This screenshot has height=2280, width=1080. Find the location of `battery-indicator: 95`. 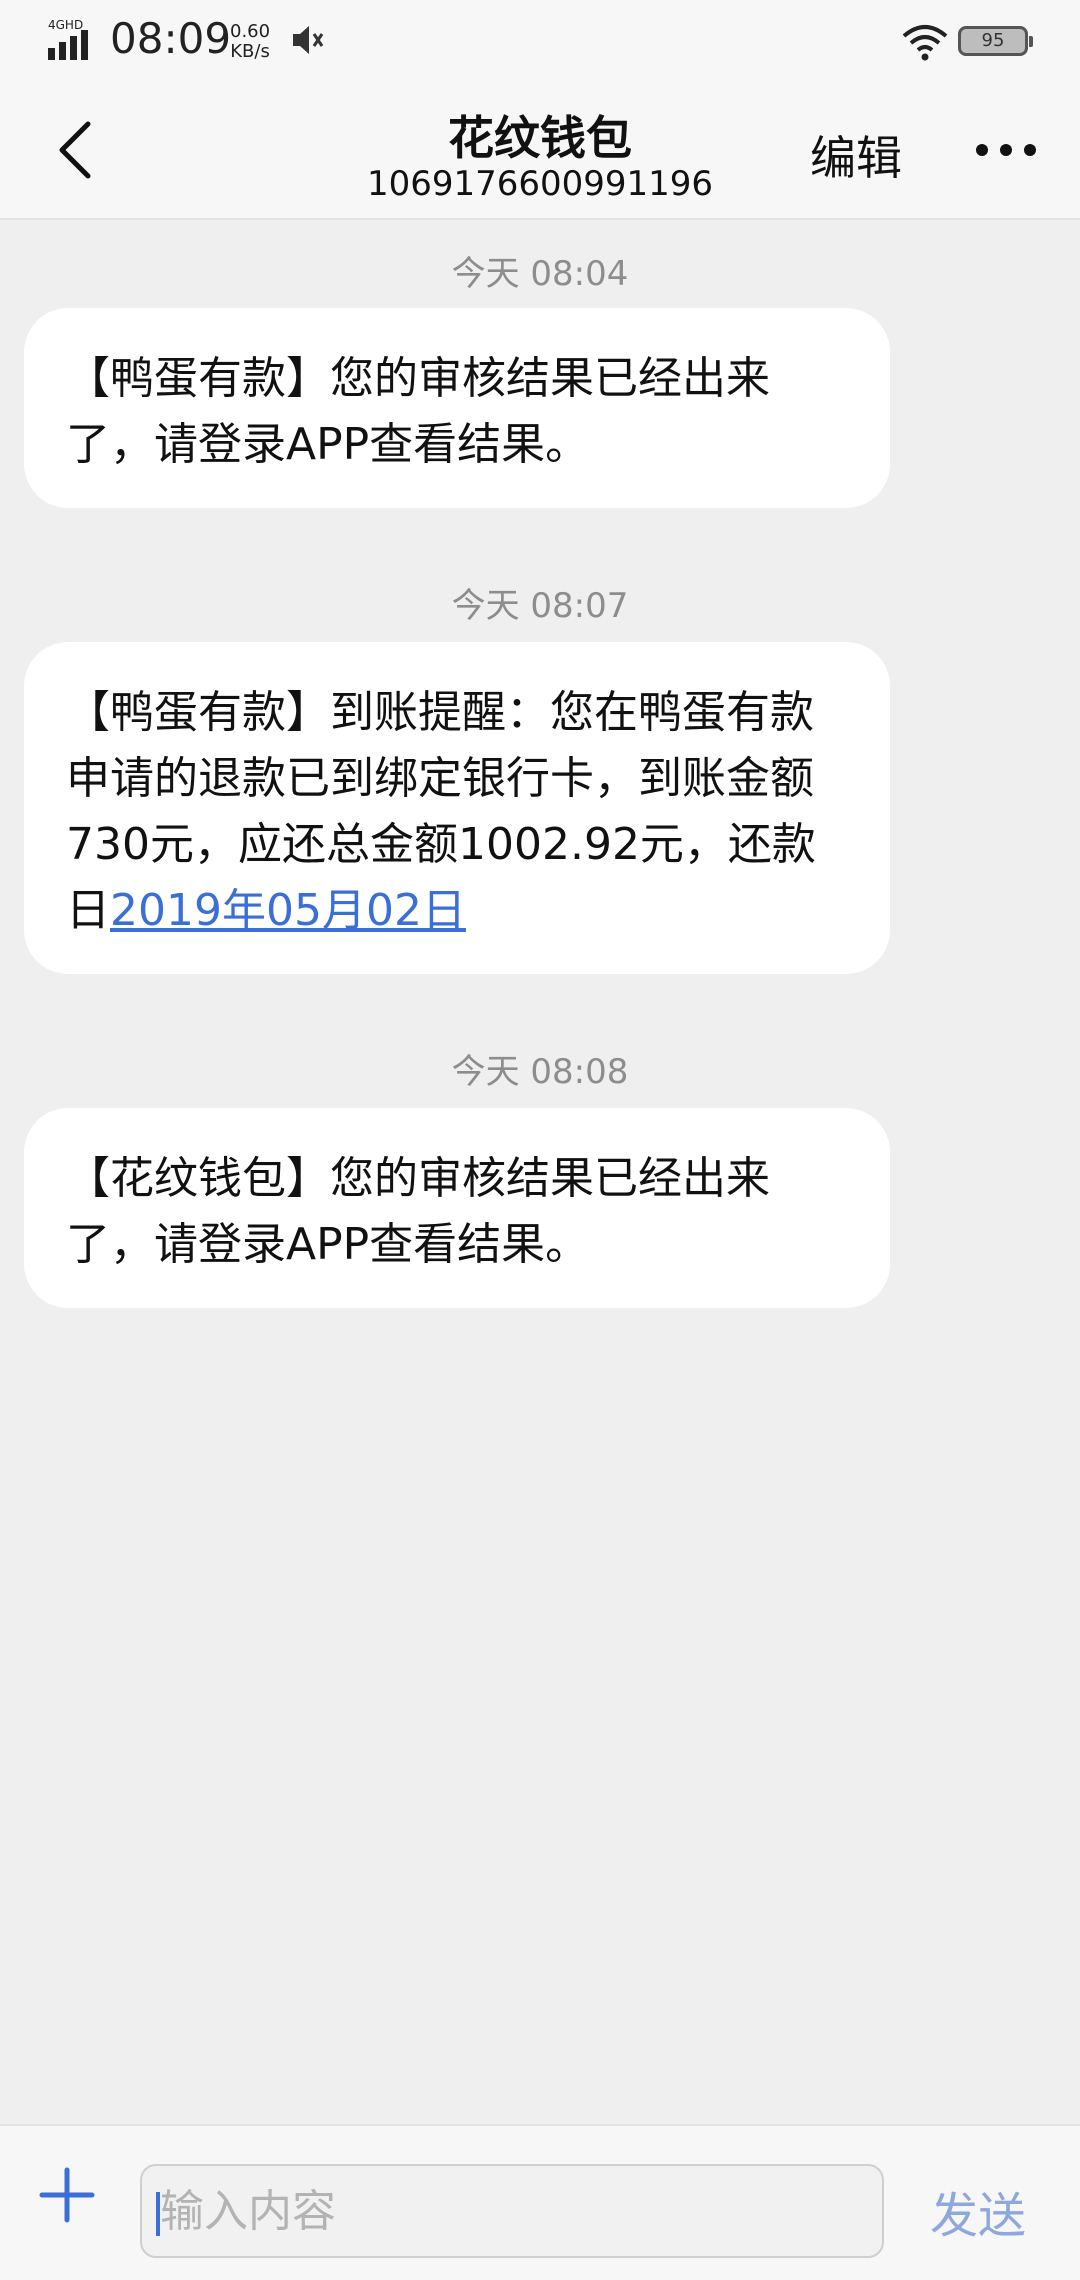

battery-indicator: 95 is located at coordinates (995, 41).